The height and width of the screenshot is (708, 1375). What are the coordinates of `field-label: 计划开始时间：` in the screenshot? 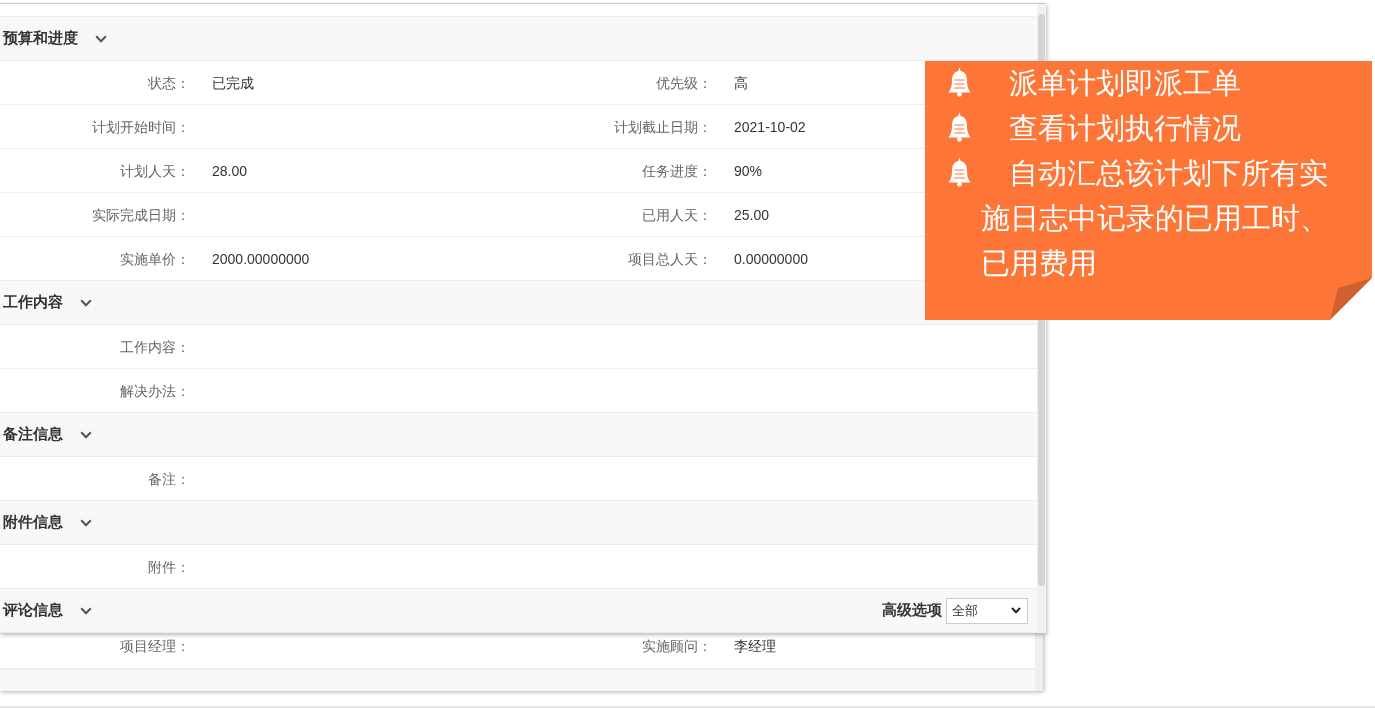 It's located at (141, 126).